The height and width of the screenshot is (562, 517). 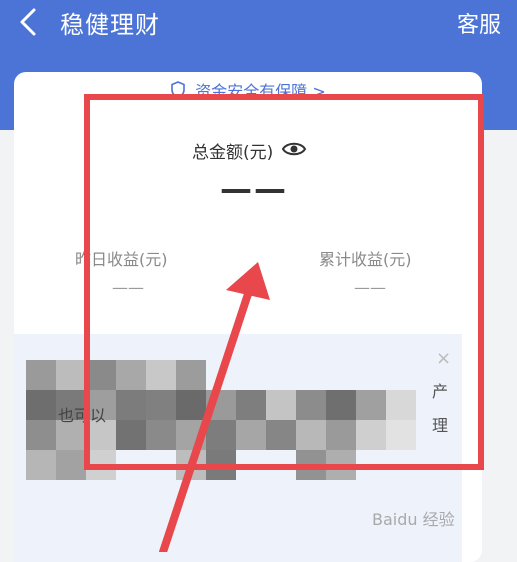 What do you see at coordinates (413, 519) in the screenshot?
I see `watermark: Baidu 经验` at bounding box center [413, 519].